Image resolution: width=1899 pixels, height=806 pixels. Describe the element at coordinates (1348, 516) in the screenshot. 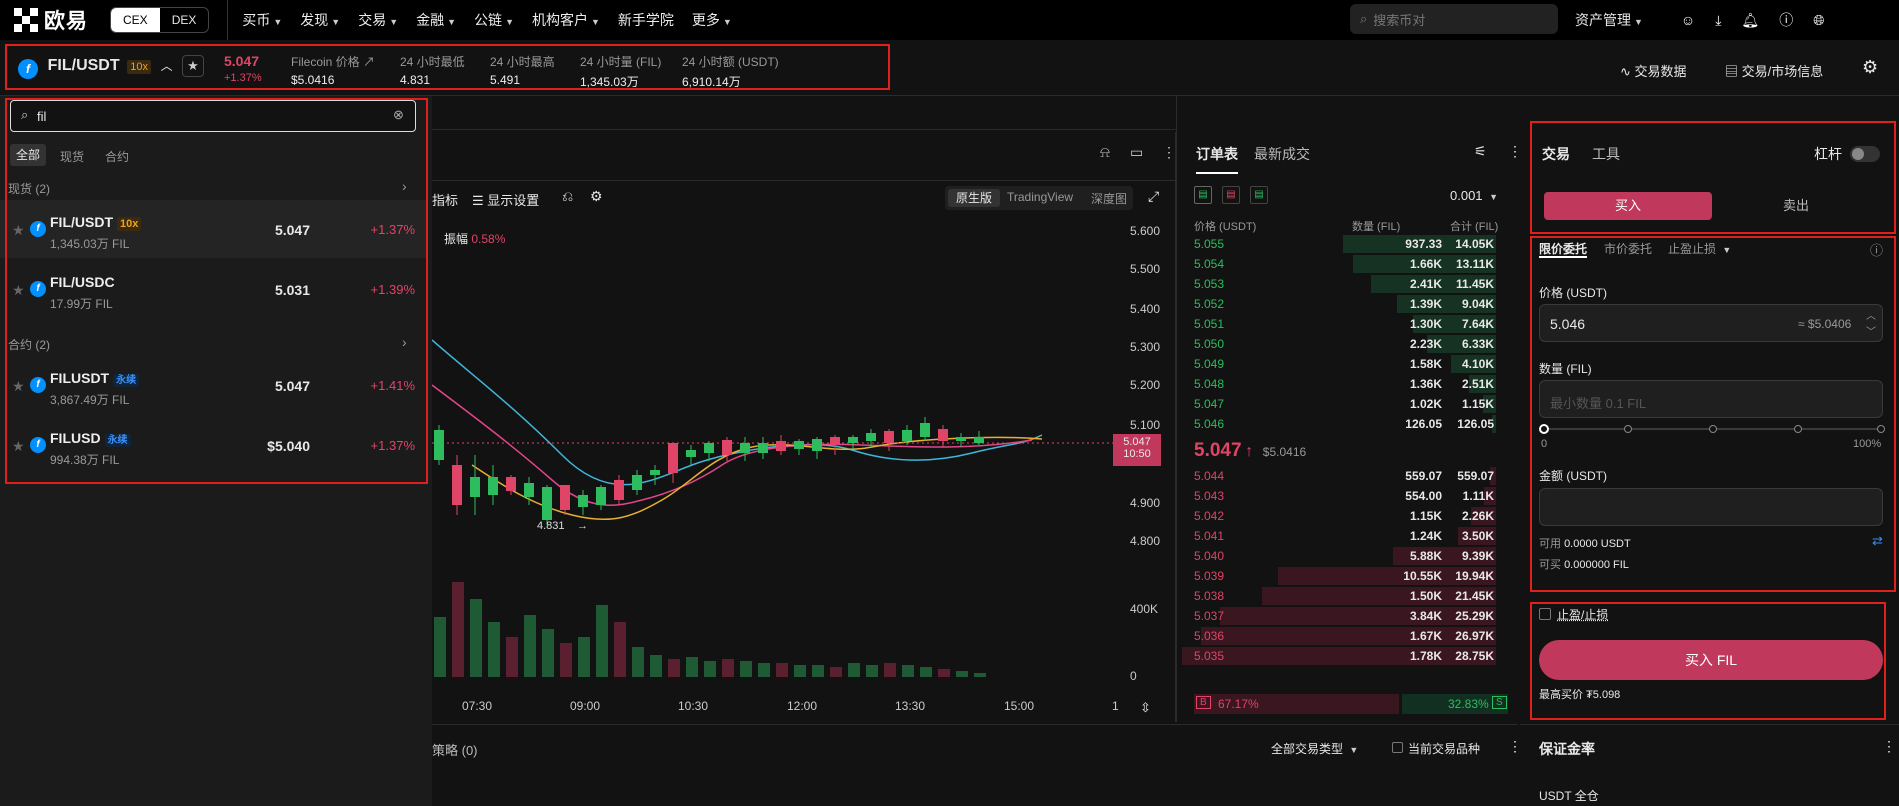

I see `bid-row: 5.042 1.15K 2.26K` at that location.